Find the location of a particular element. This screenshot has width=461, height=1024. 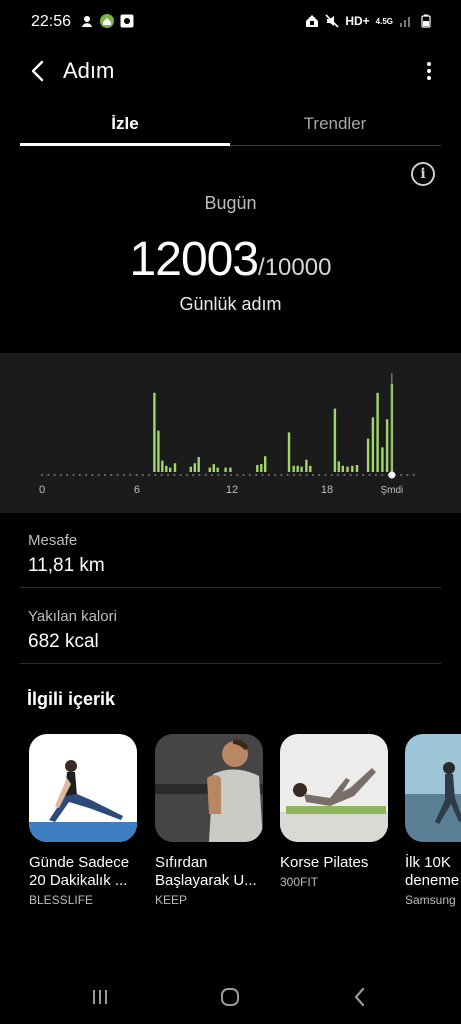

card-title: Günde Sadece is located at coordinates (79, 862).